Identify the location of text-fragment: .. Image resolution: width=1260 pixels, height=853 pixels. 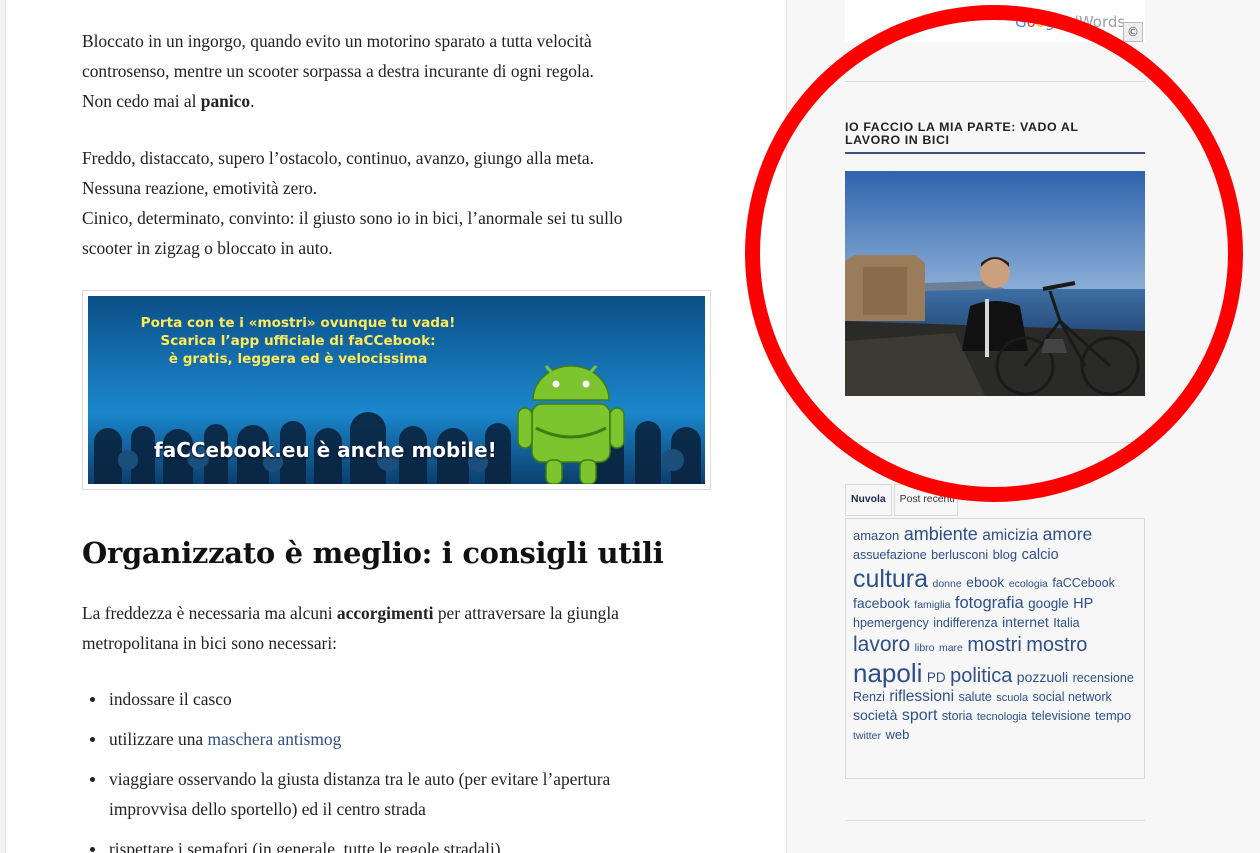
(252, 101).